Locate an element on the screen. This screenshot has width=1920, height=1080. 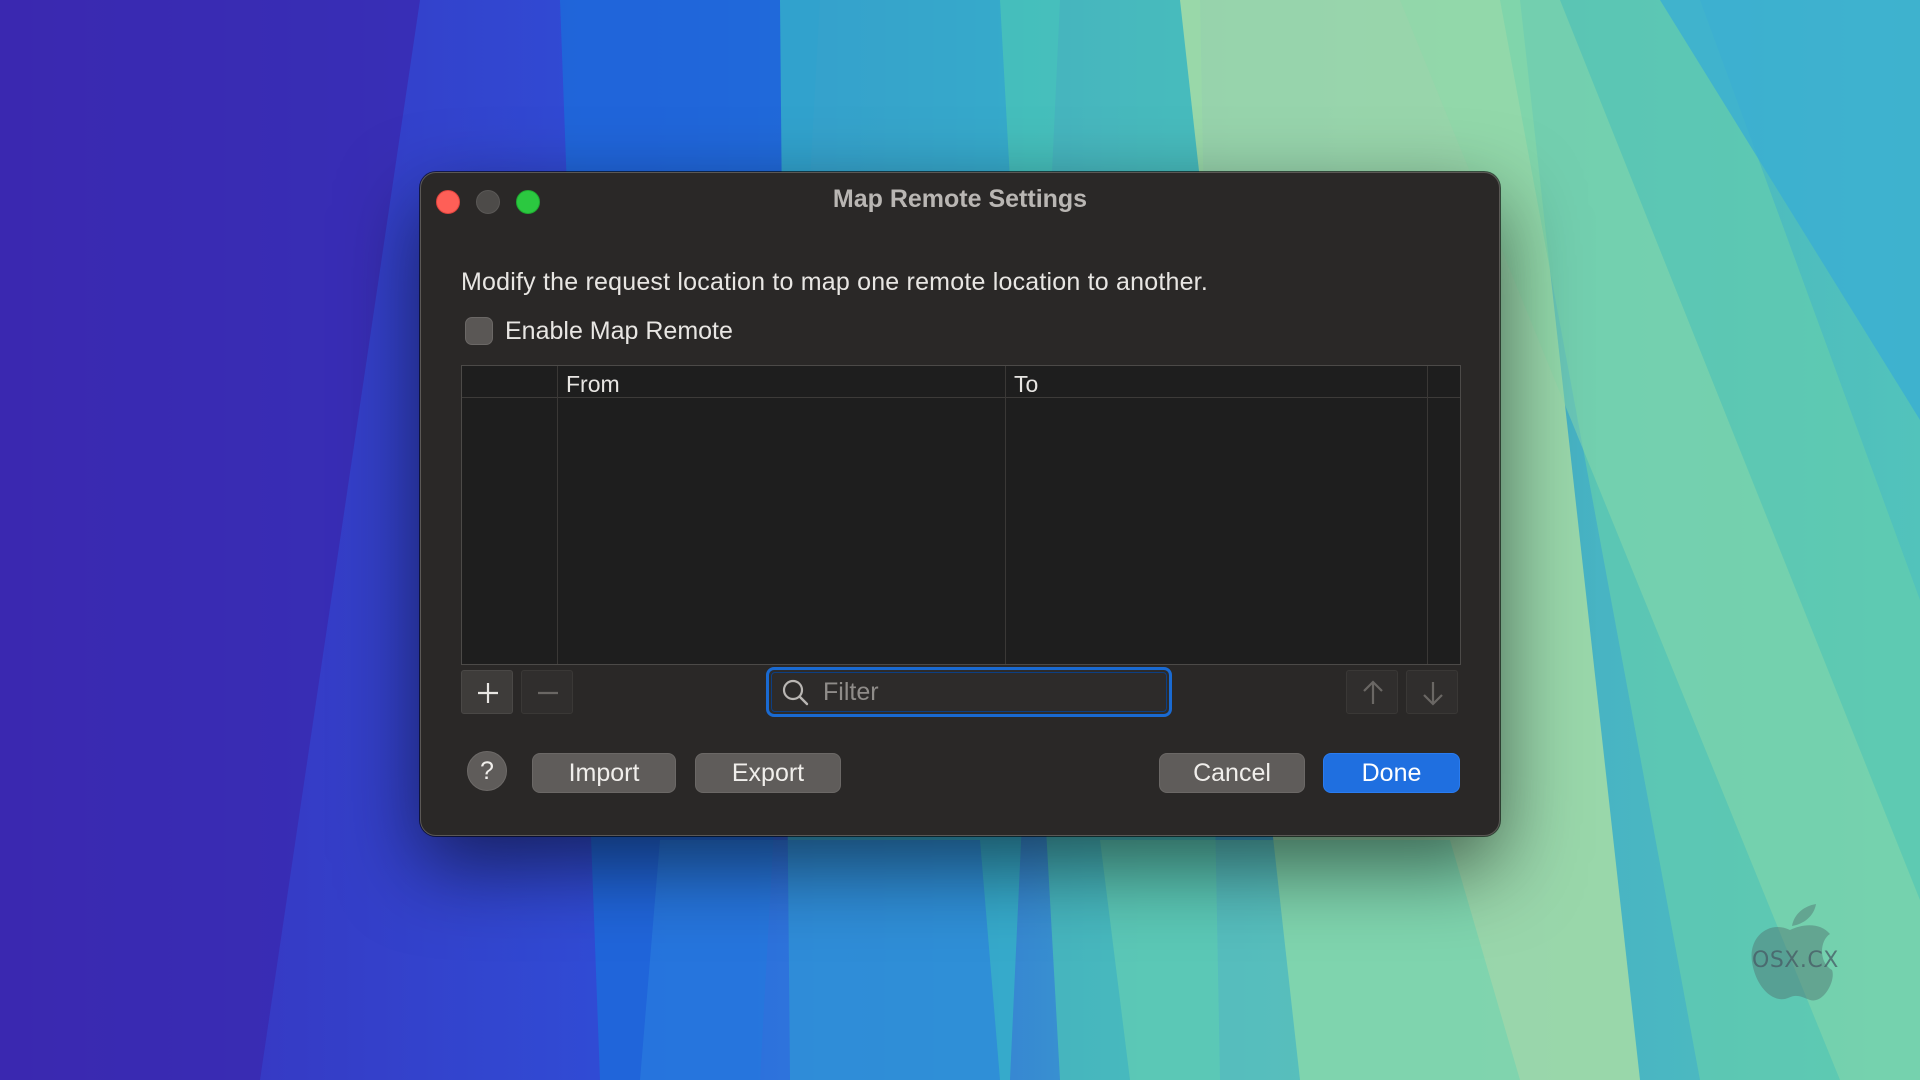
remove-mapping-button is located at coordinates (547, 692).